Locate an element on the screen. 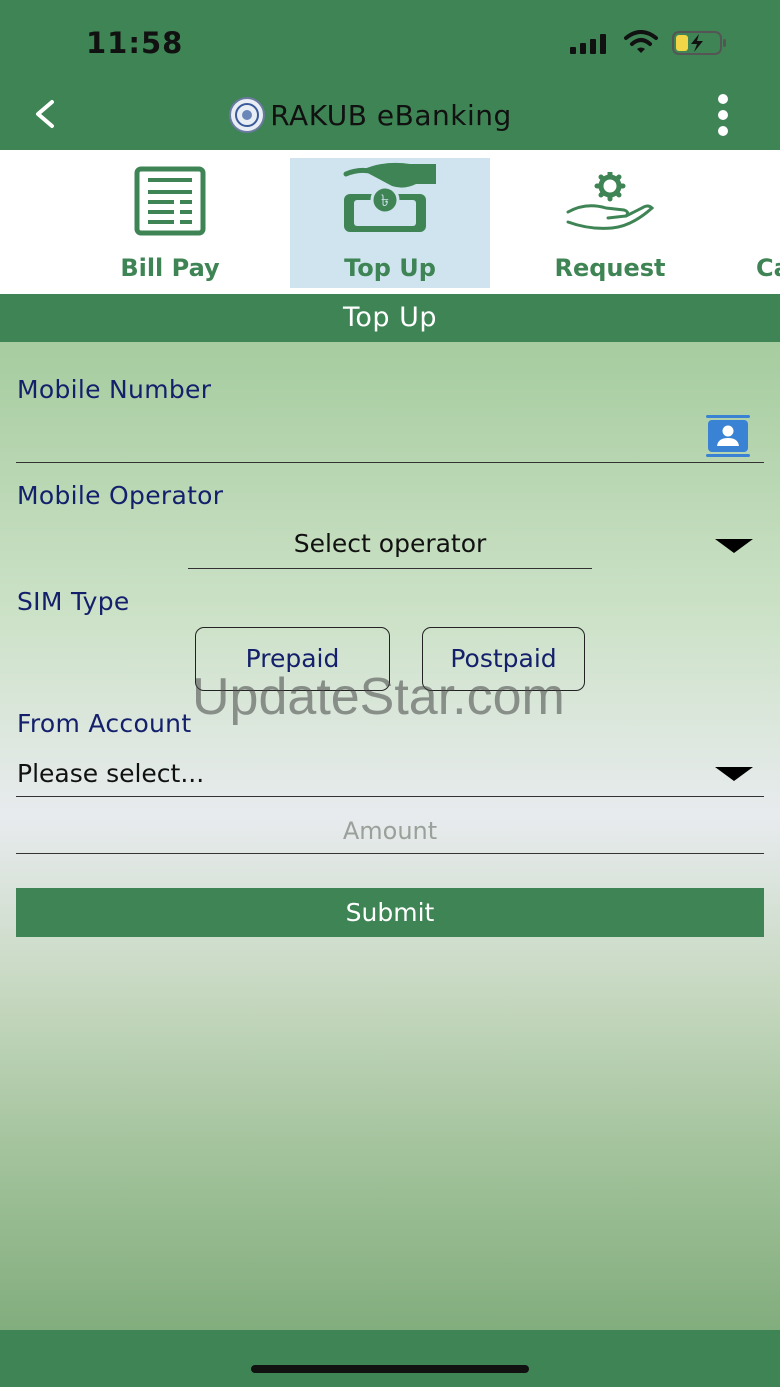 This screenshot has height=1387, width=780. tab-previous-partial: r is located at coordinates (6, 223).